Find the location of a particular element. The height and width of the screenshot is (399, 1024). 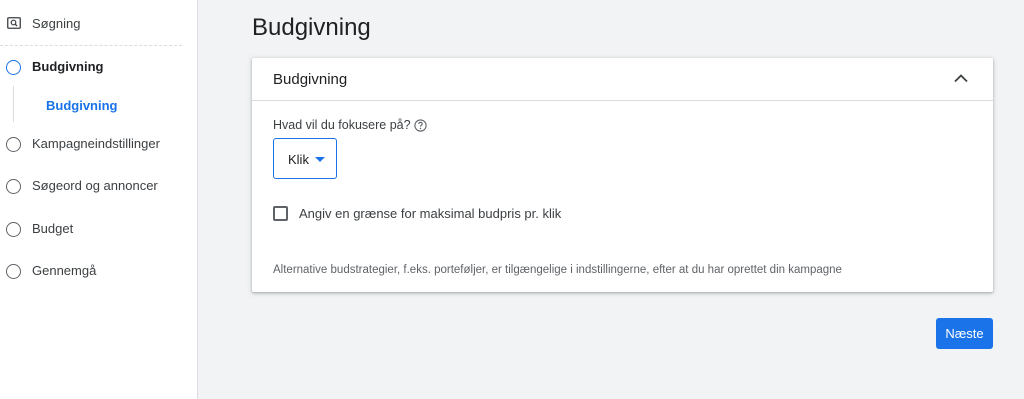

sidebar-step-budget: Budget is located at coordinates (99, 230).